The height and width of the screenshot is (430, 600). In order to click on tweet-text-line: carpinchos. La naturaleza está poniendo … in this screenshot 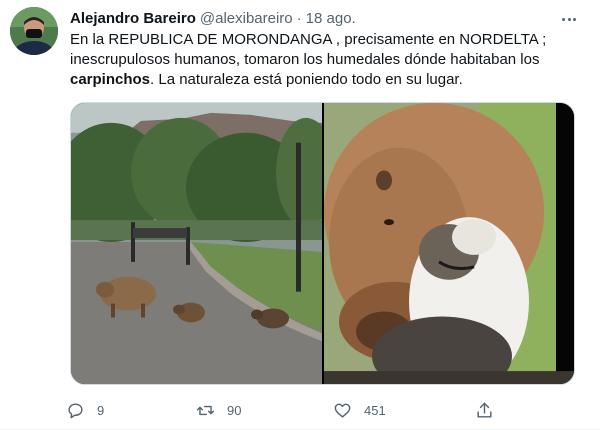, I will do `click(322, 80)`.